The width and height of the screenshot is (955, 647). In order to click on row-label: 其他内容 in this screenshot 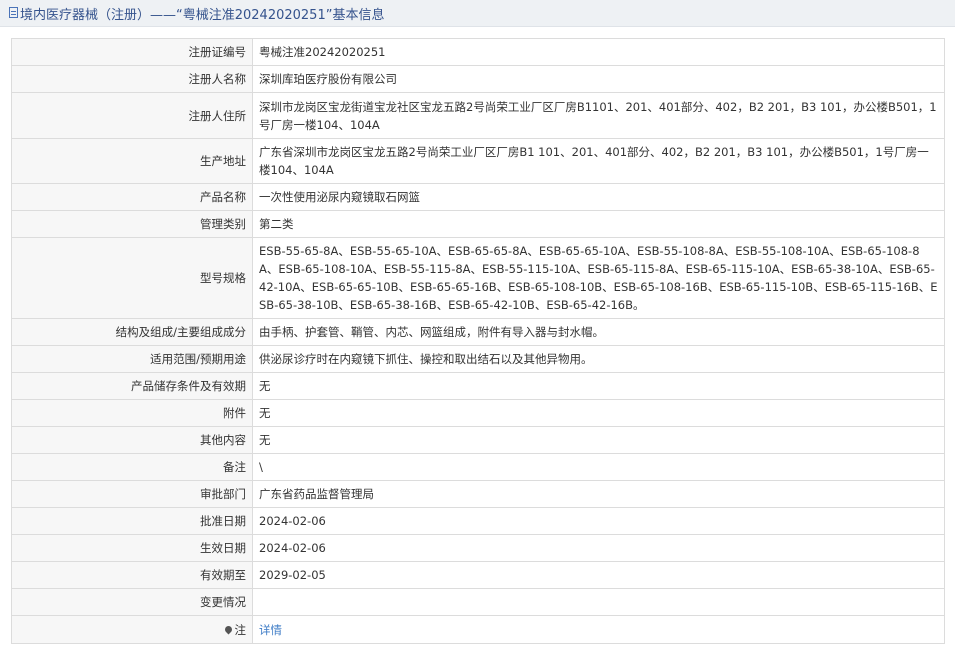, I will do `click(132, 440)`.